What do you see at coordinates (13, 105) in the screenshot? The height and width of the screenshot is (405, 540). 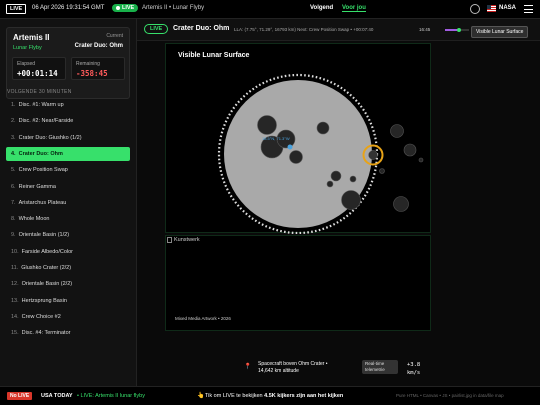 I see `queue-item-number: 1.` at bounding box center [13, 105].